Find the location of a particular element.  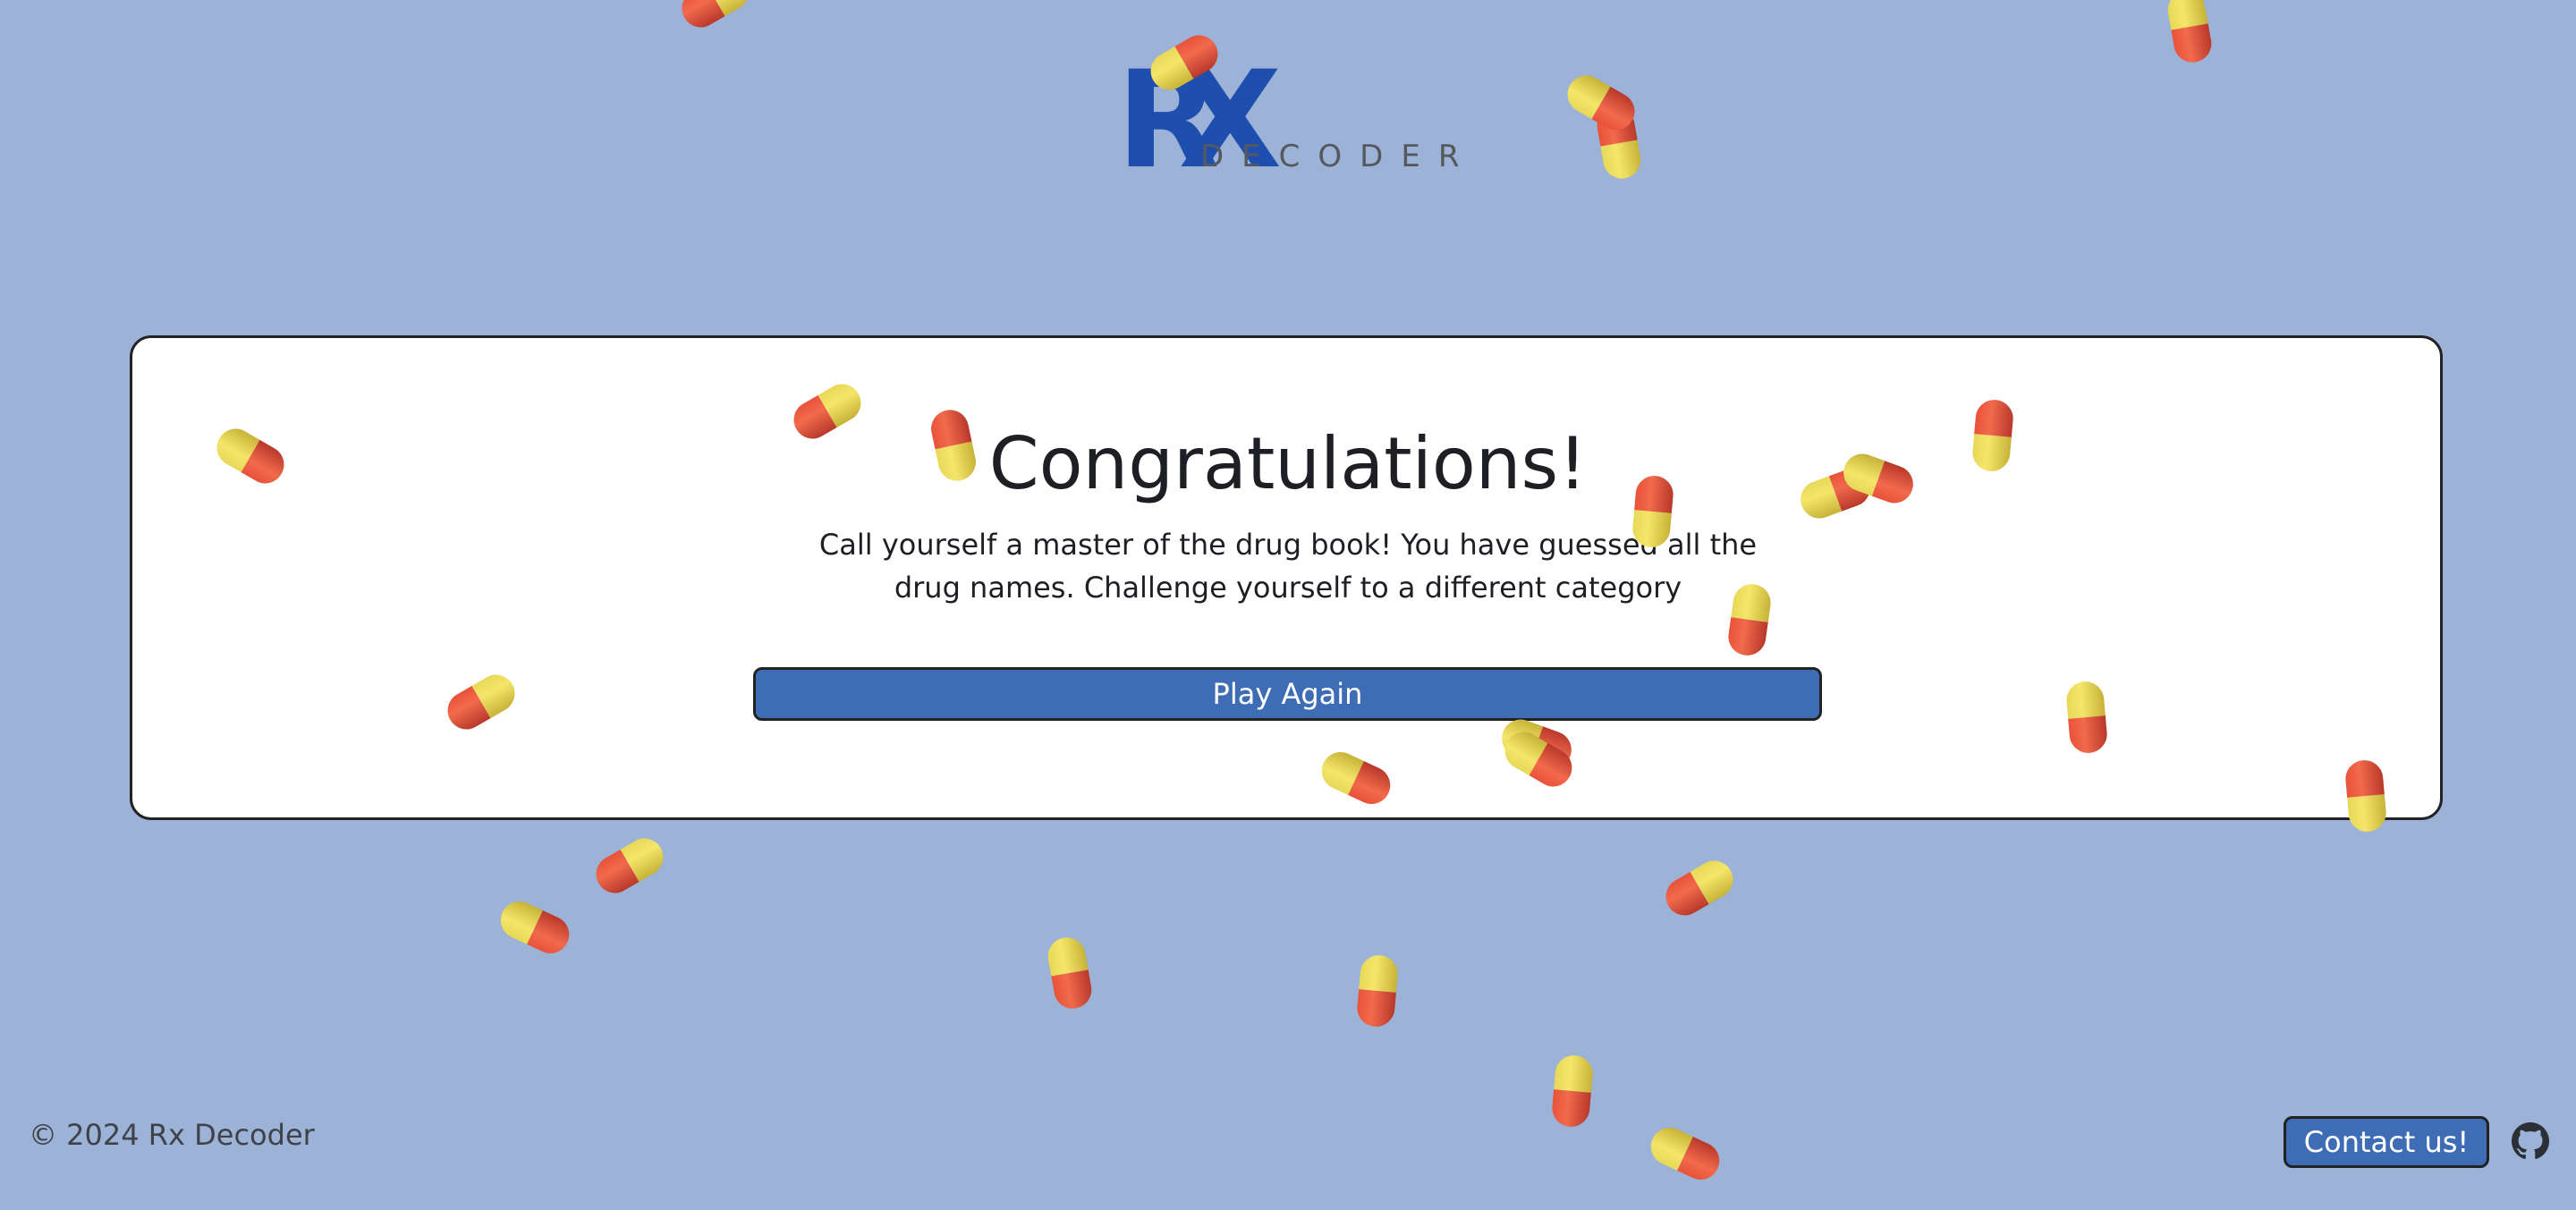

logo-wordmark: DECODER is located at coordinates (1339, 156).